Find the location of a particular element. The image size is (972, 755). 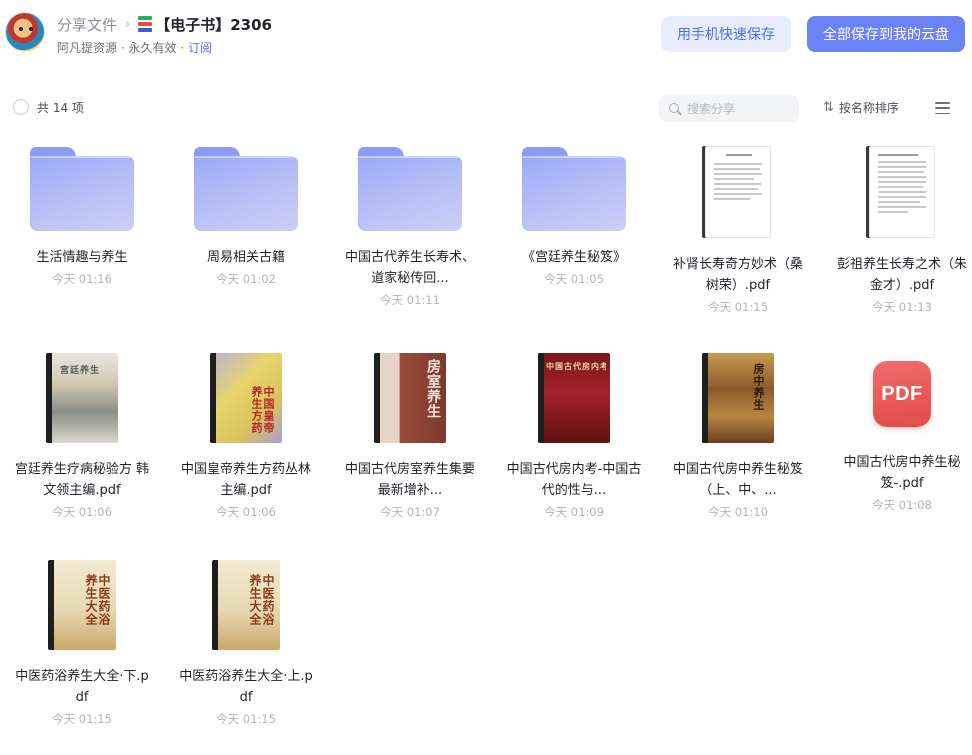

file-item-folder: 中国古代养生长寿术、道家秘传回... 今天 01:11 is located at coordinates (410, 227).